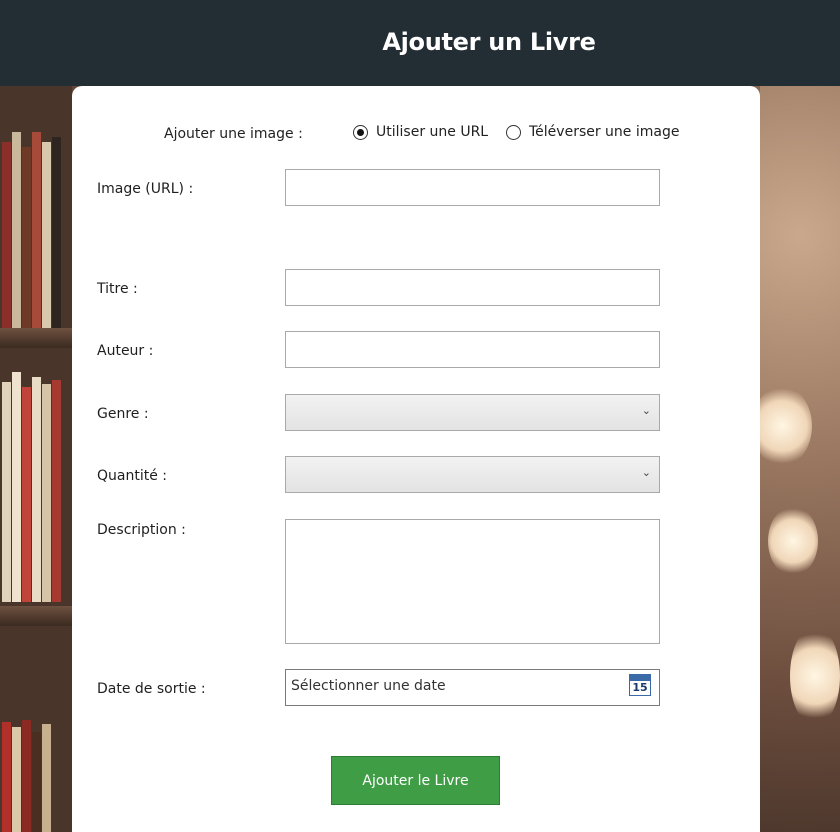  What do you see at coordinates (368, 686) in the screenshot?
I see `release-date-placeholder: Sélectionner une date` at bounding box center [368, 686].